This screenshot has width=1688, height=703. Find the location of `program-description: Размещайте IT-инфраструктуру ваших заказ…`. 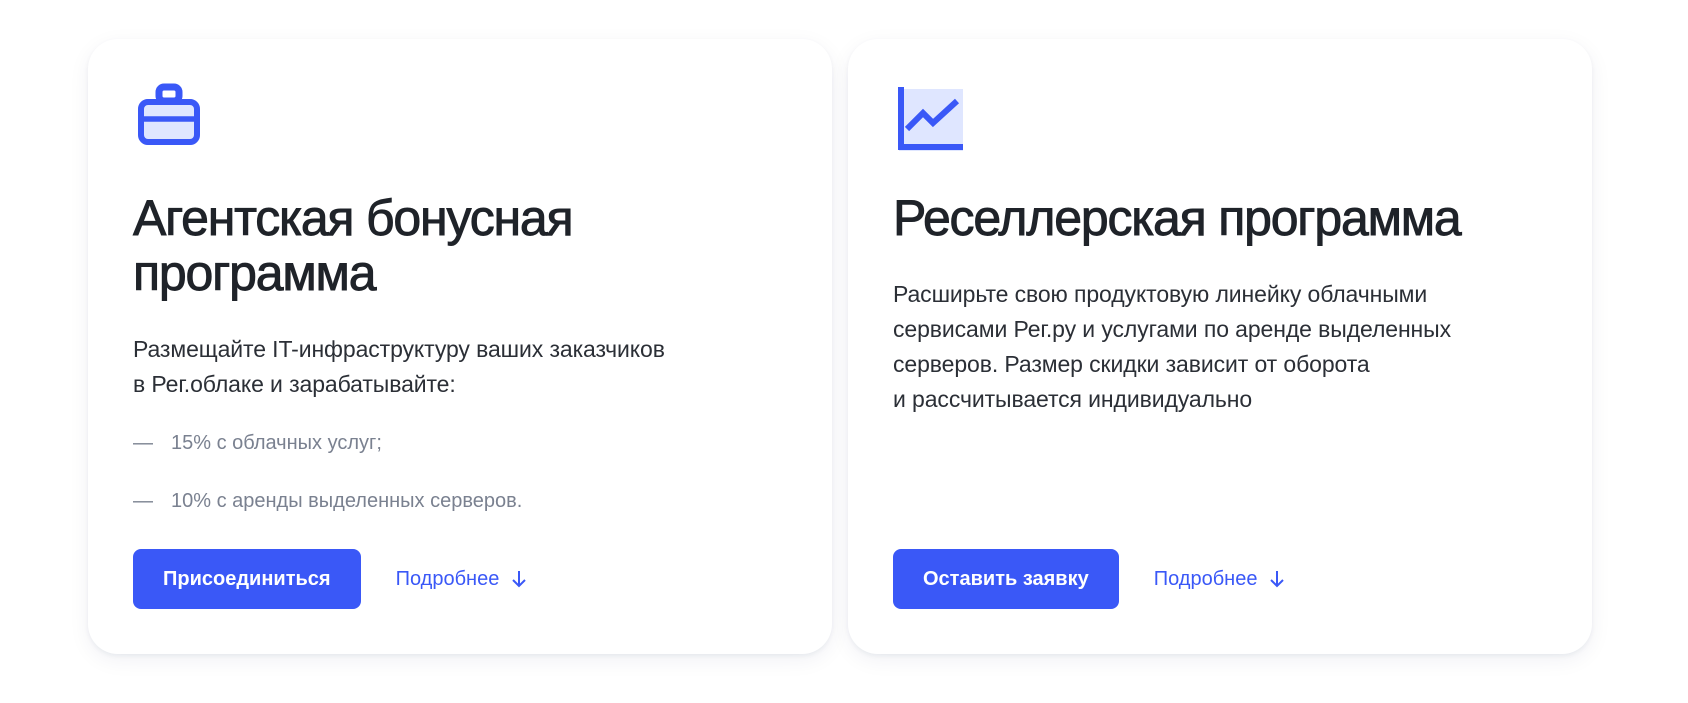

program-description: Размещайте IT-инфраструктуру ваших заказ… is located at coordinates (399, 366).